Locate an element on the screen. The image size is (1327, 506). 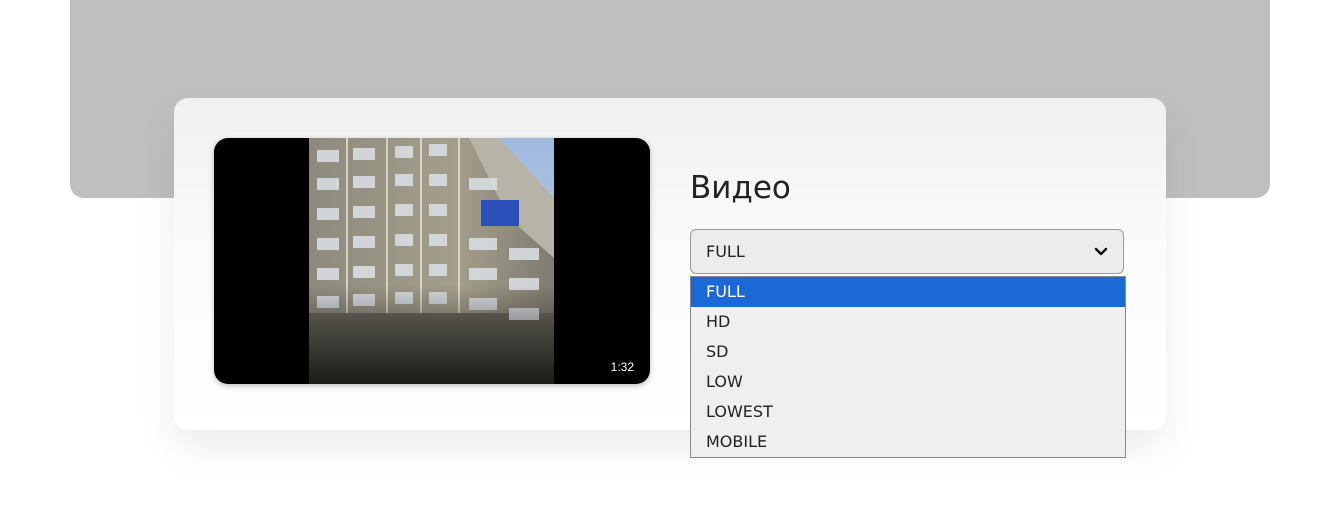
quality-option-full: FULL is located at coordinates (908, 292).